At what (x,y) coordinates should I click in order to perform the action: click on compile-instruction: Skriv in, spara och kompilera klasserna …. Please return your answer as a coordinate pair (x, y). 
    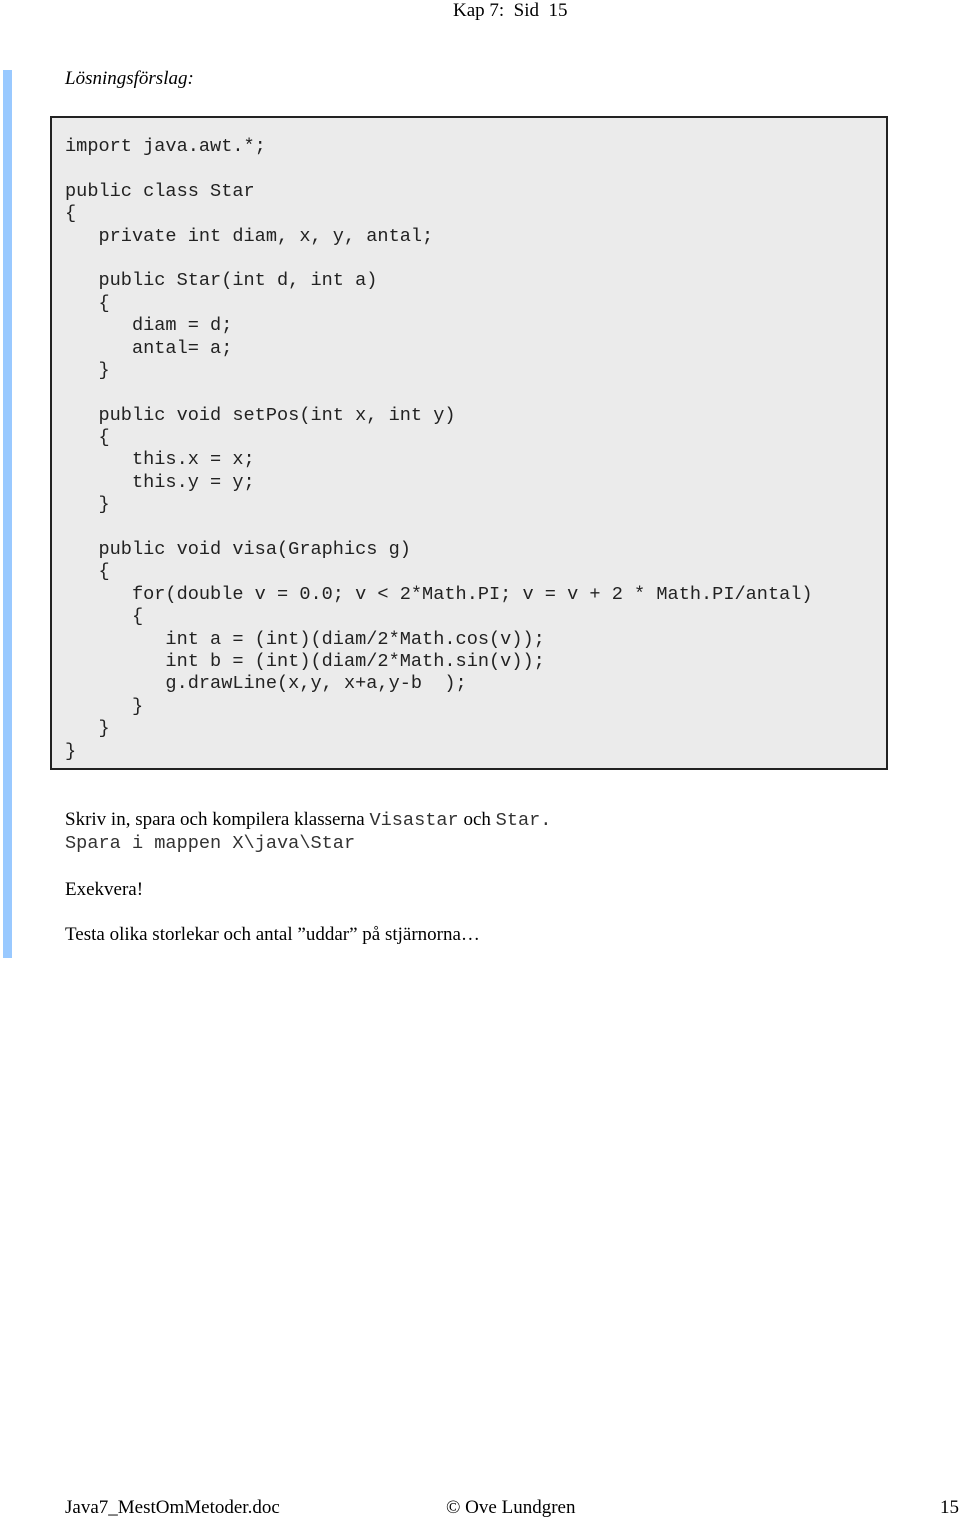
    Looking at the image, I should click on (308, 820).